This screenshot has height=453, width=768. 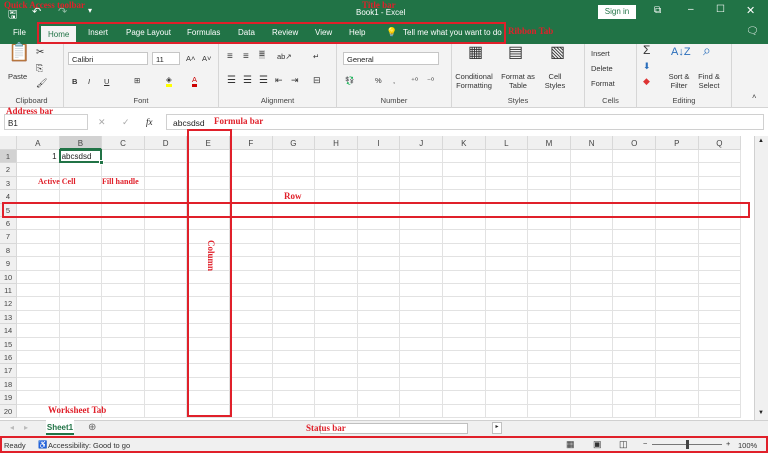 What do you see at coordinates (549, 344) in the screenshot?
I see `cell-M15` at bounding box center [549, 344].